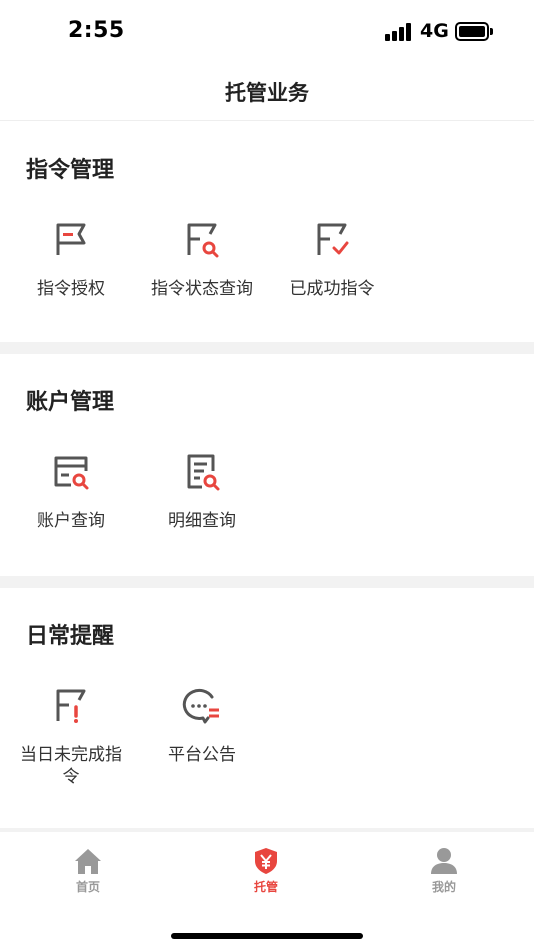  What do you see at coordinates (71, 492) in the screenshot?
I see `account-query-button: 账户查询` at bounding box center [71, 492].